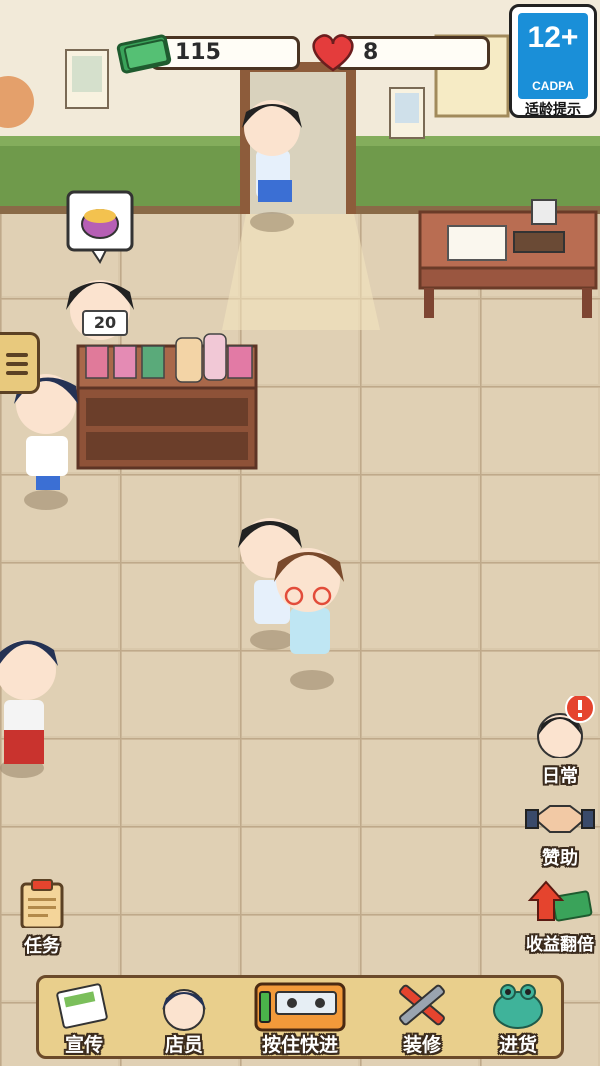 This screenshot has height=1066, width=600. I want to click on restock-button: 进货, so click(518, 1018).